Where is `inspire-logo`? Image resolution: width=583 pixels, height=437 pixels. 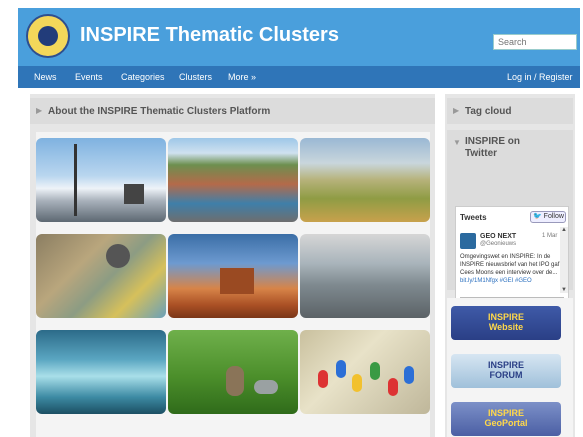 inspire-logo is located at coordinates (48, 36).